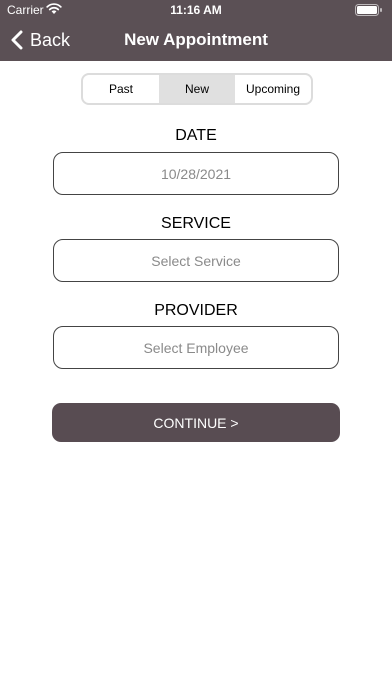  What do you see at coordinates (196, 422) in the screenshot?
I see `continue-button: CONTINUE >` at bounding box center [196, 422].